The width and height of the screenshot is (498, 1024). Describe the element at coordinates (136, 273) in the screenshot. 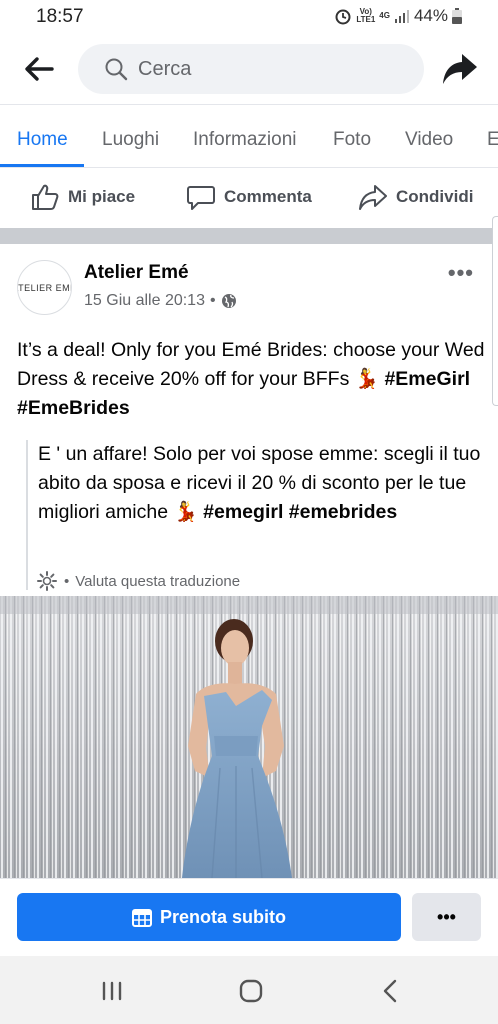

I see `post-author: Atelier Emé` at that location.